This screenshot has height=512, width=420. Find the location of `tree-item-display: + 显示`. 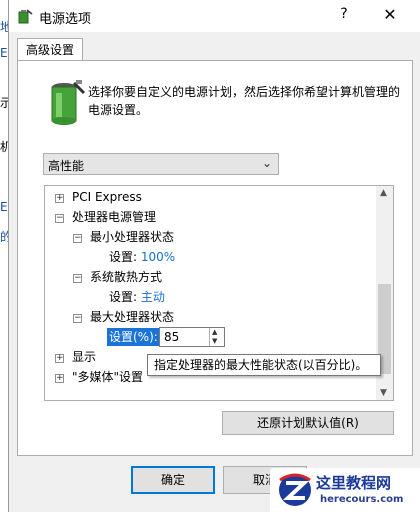

tree-item-display: + 显示 is located at coordinates (75, 357).